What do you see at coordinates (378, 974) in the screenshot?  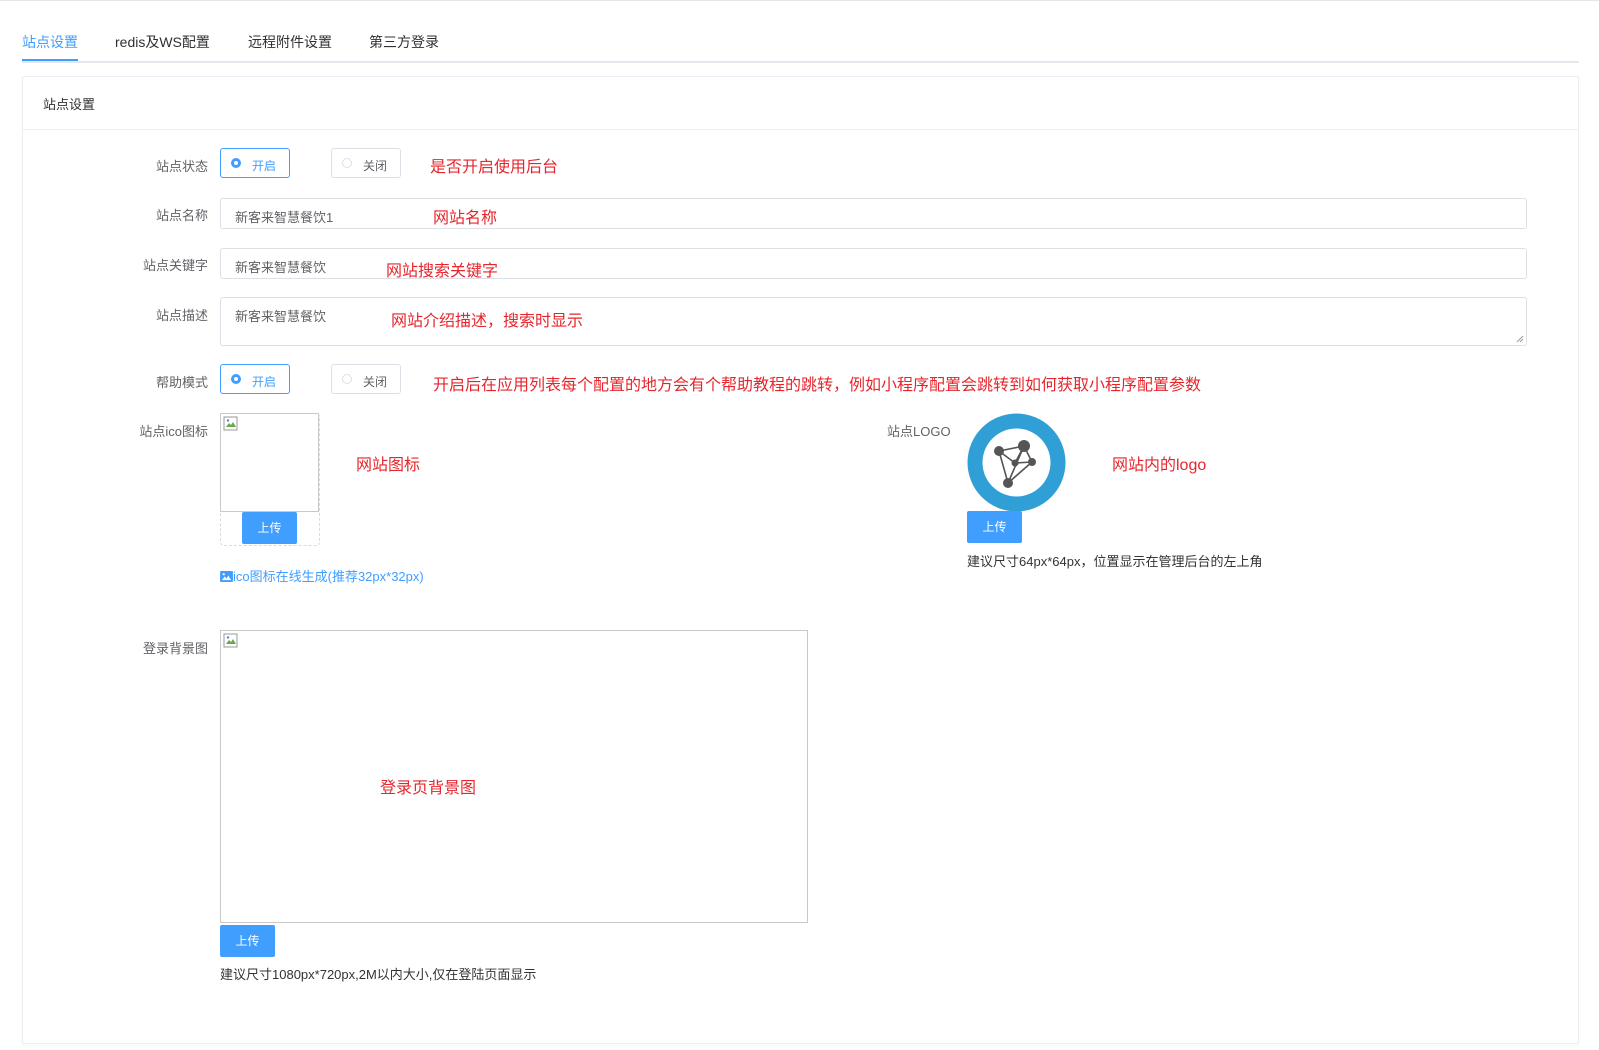 I see `login-bg-size-hint: 建议尺寸1080px*720px,2M以内大小,仅在登陆页面显示` at bounding box center [378, 974].